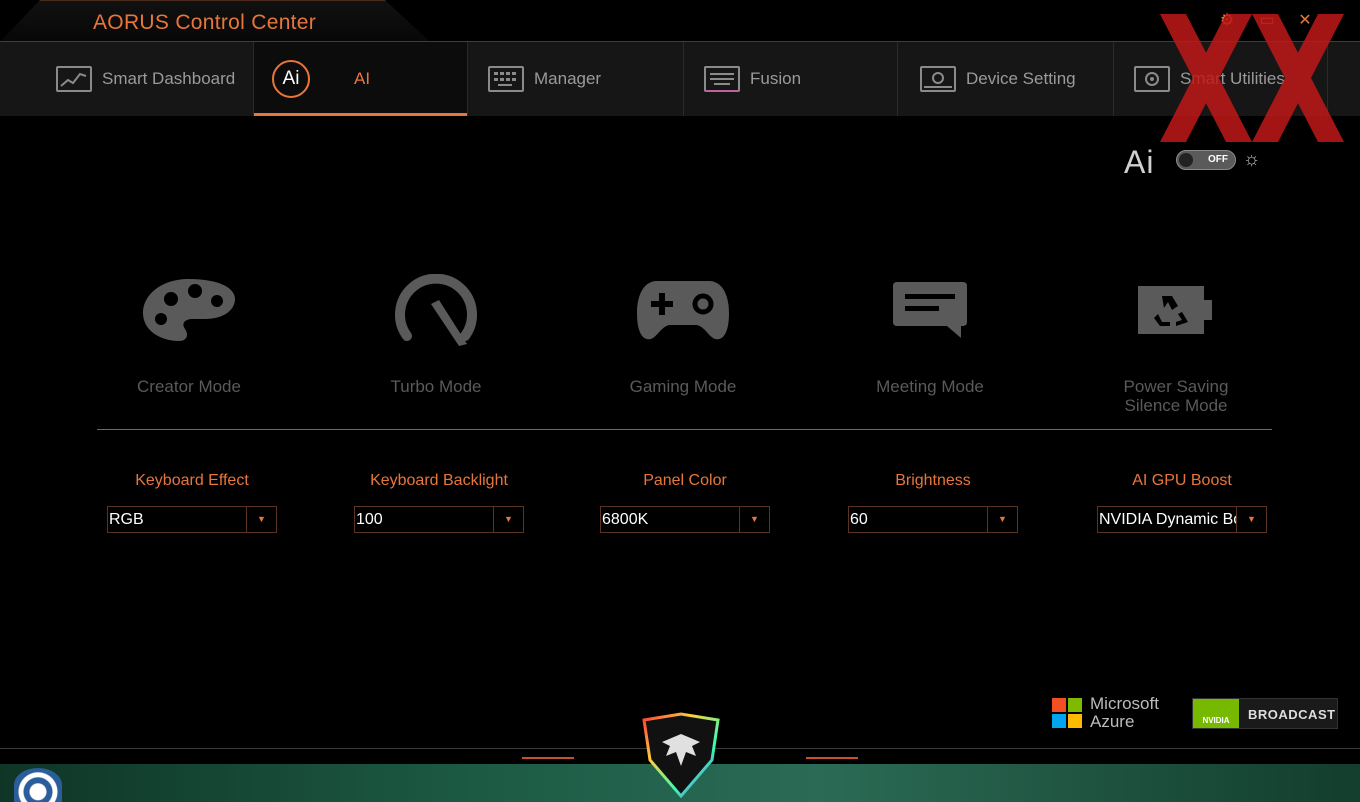  I want to click on ai-logo: Ai, so click(1139, 162).